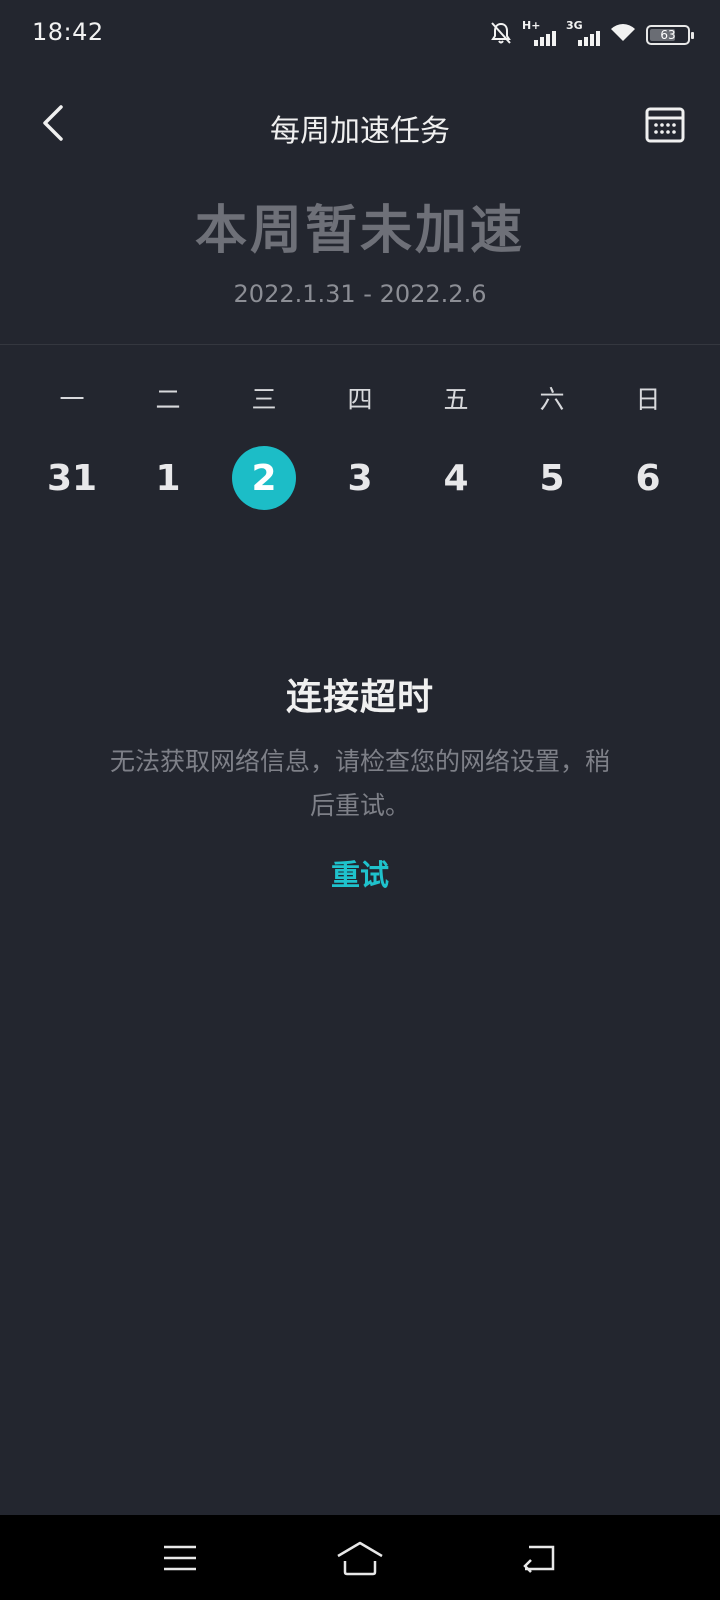 The height and width of the screenshot is (1600, 720). I want to click on menu-button, so click(180, 1558).